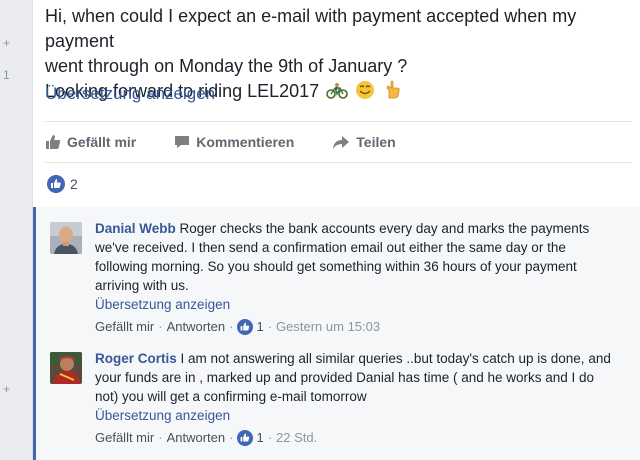  What do you see at coordinates (102, 142) in the screenshot?
I see `like-button-label: Gefällt mir` at bounding box center [102, 142].